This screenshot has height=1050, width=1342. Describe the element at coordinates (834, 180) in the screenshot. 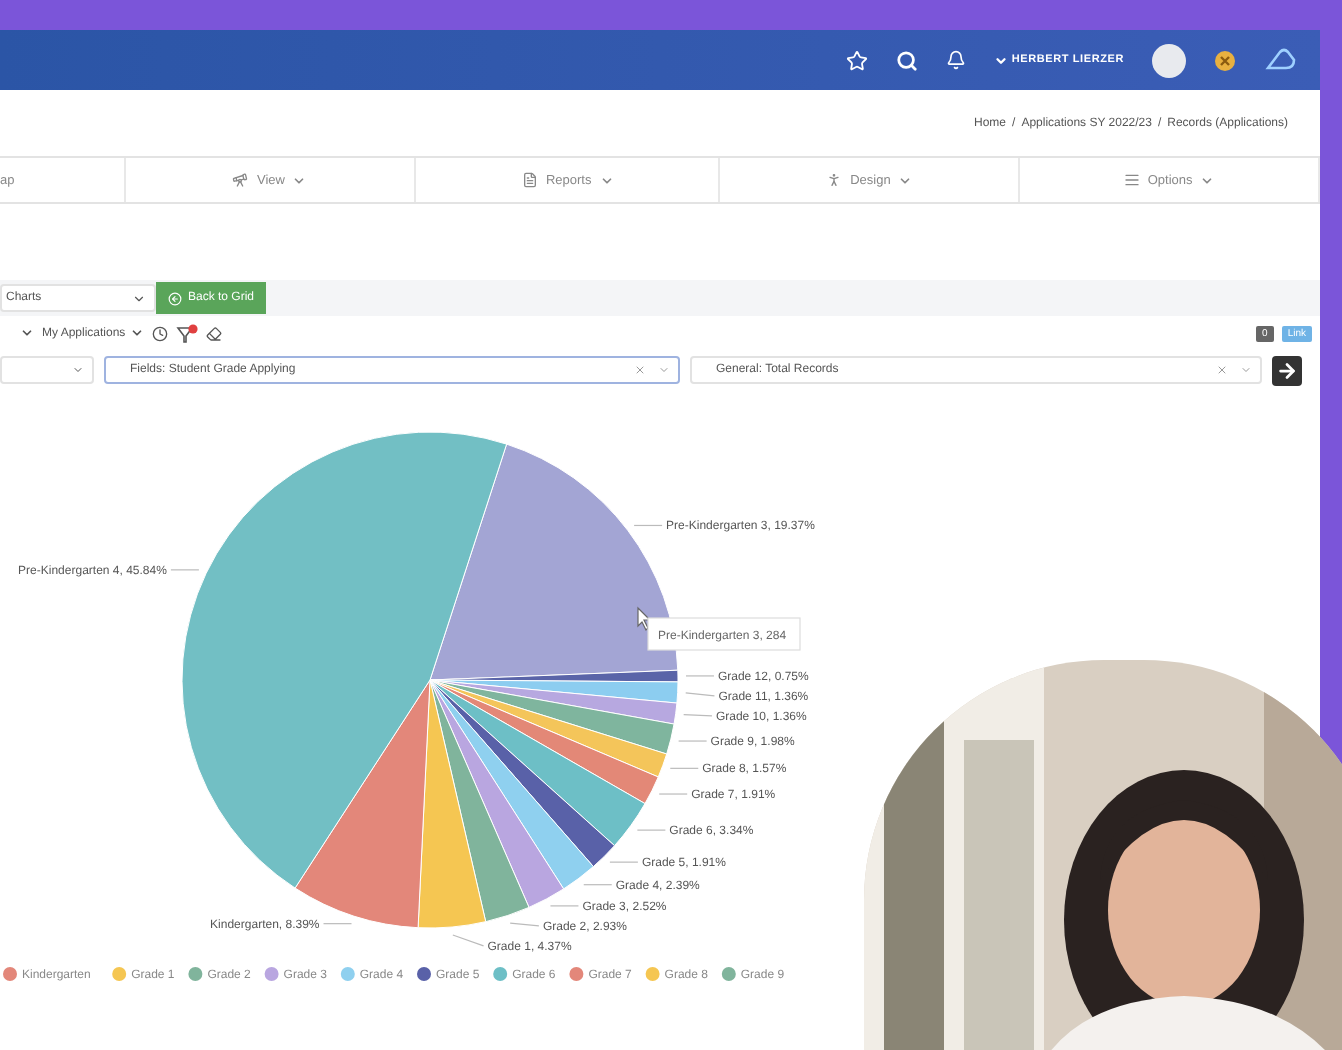

I see `person-icon` at that location.